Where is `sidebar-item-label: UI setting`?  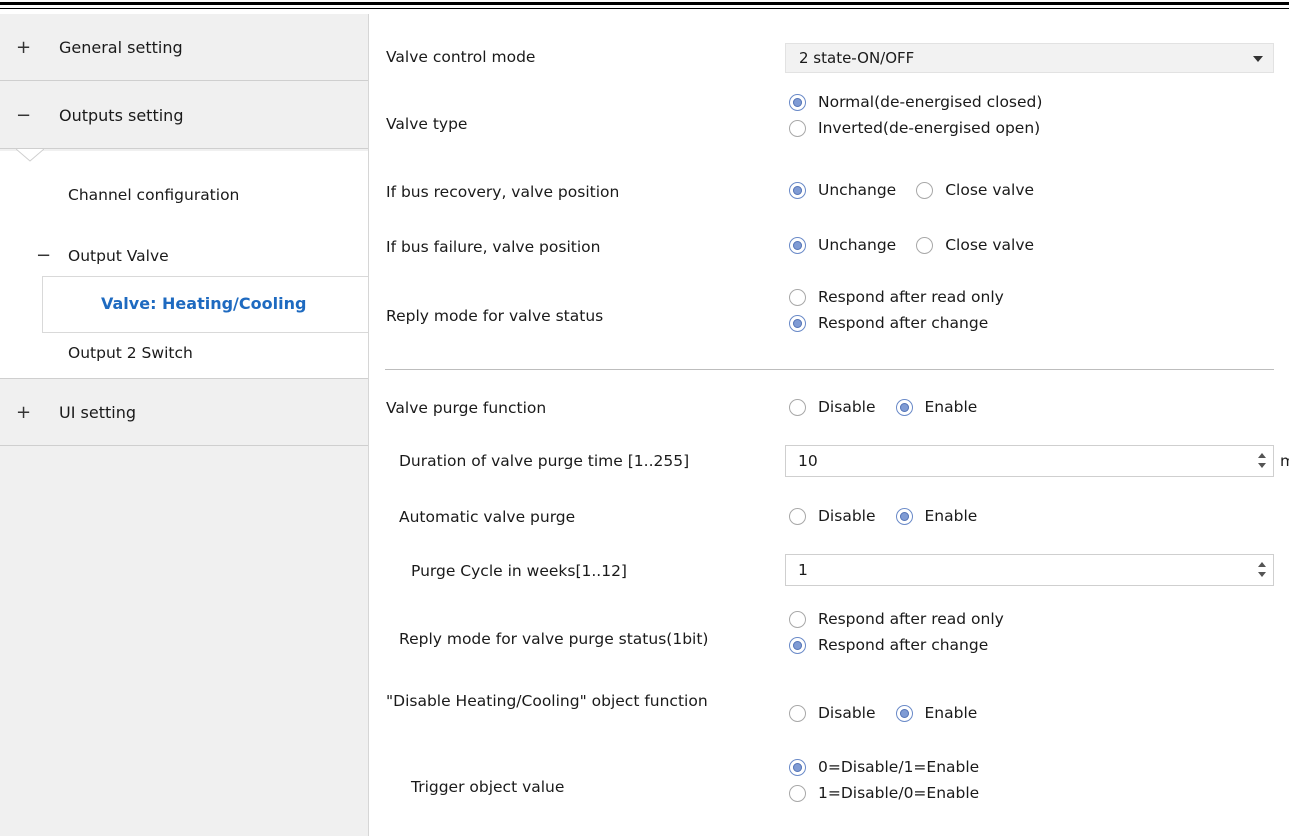 sidebar-item-label: UI setting is located at coordinates (97, 412).